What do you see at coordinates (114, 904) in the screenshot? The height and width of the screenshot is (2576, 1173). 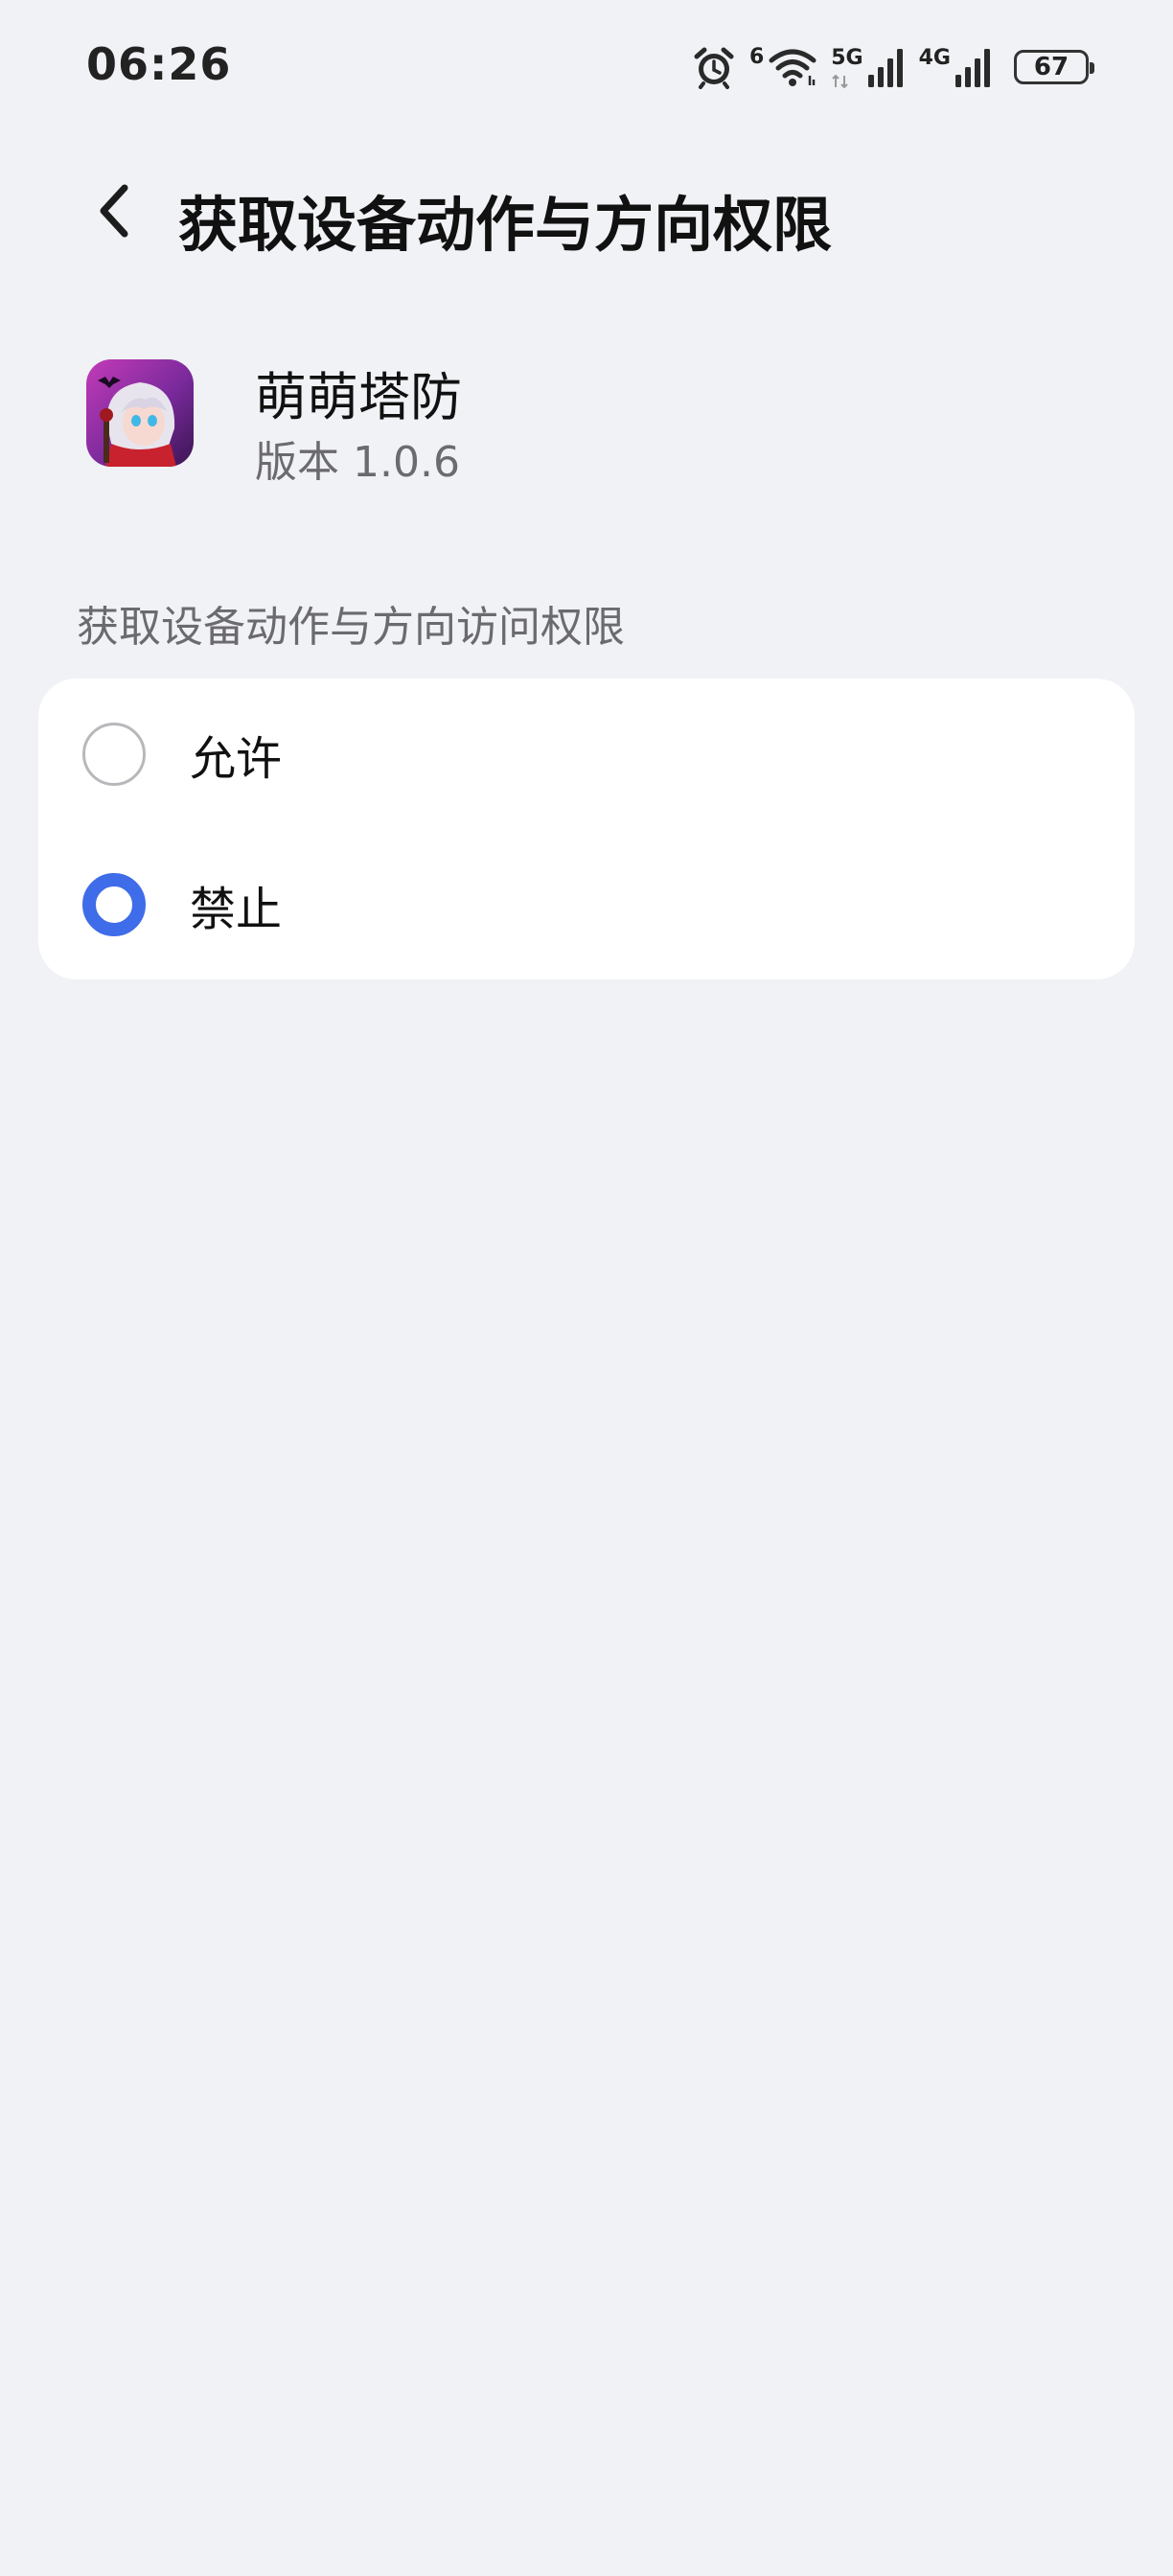 I see `radio-deny` at bounding box center [114, 904].